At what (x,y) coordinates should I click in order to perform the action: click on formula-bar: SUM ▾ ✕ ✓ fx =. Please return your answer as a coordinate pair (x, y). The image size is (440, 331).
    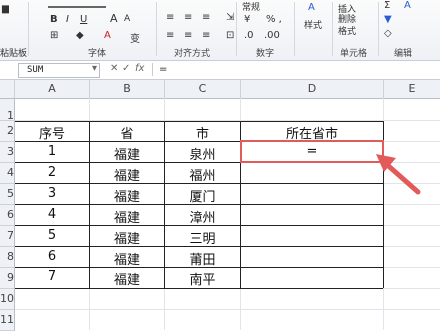
    Looking at the image, I should click on (220, 70).